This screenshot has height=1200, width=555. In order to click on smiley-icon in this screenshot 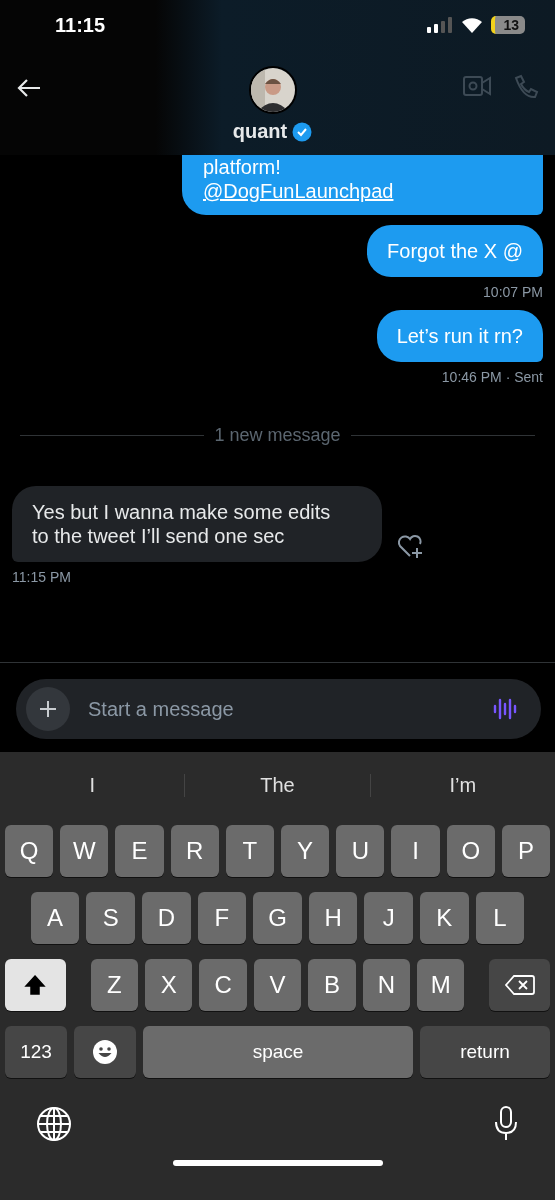, I will do `click(105, 1052)`.